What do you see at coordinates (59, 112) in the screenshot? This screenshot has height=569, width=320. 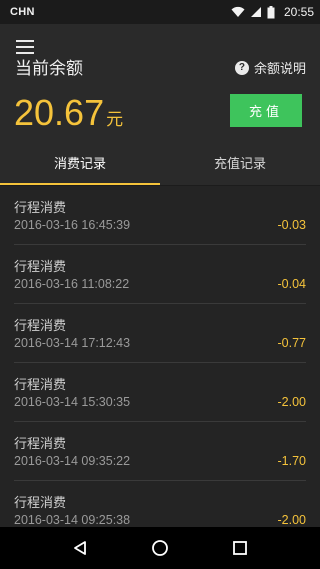 I see `balance-amount: 20.67` at bounding box center [59, 112].